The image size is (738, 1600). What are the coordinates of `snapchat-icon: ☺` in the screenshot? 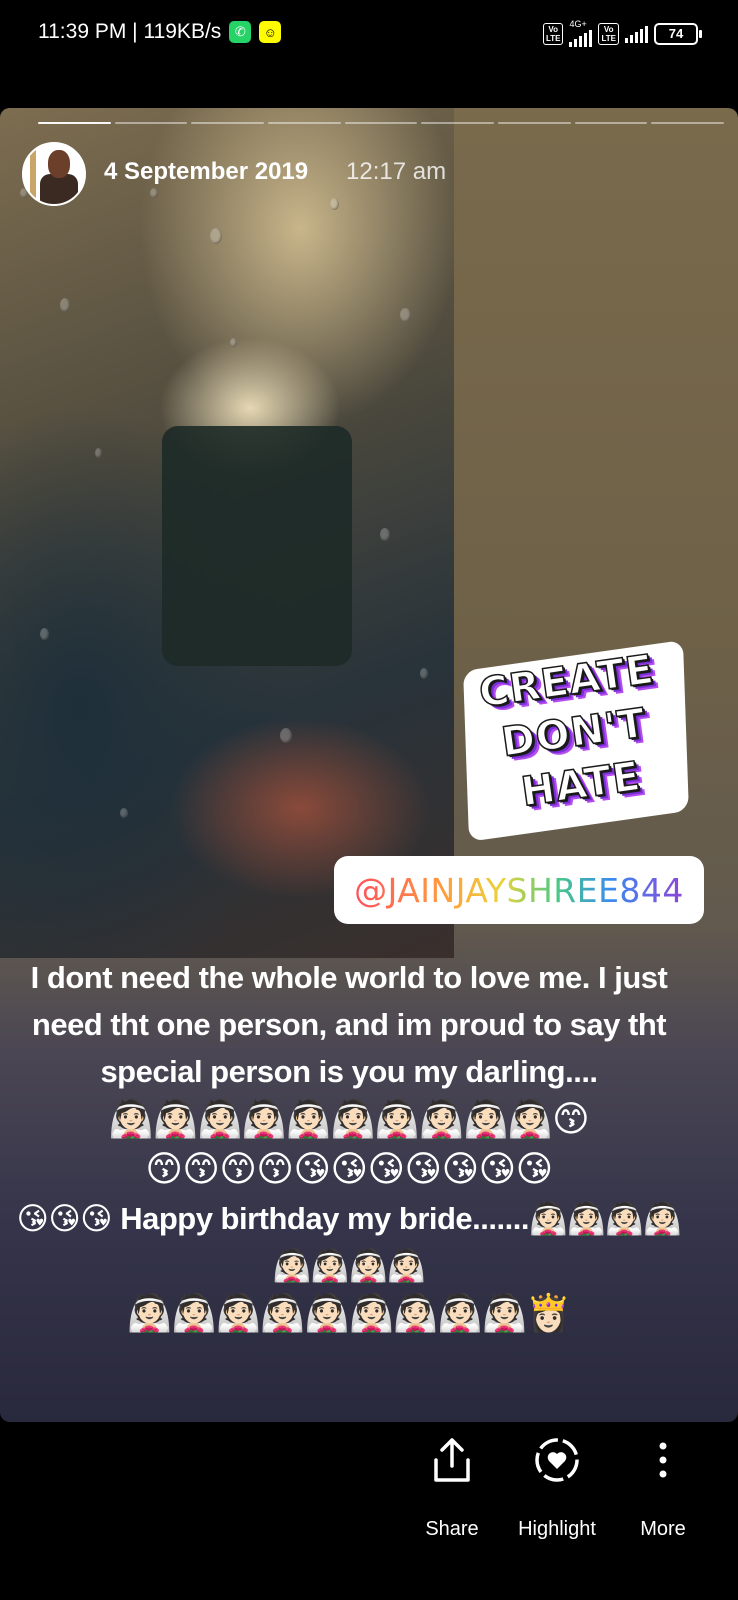 It's located at (270, 32).